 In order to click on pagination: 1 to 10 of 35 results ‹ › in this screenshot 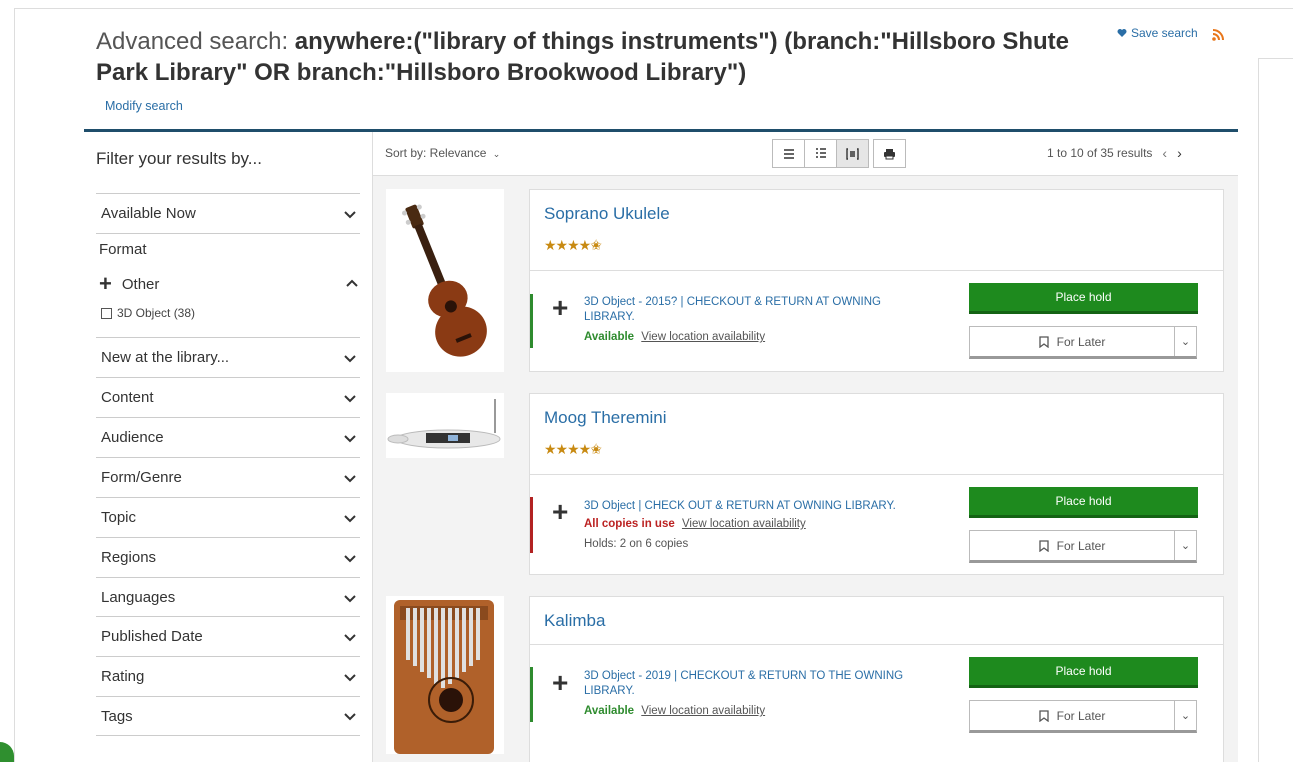, I will do `click(1114, 153)`.